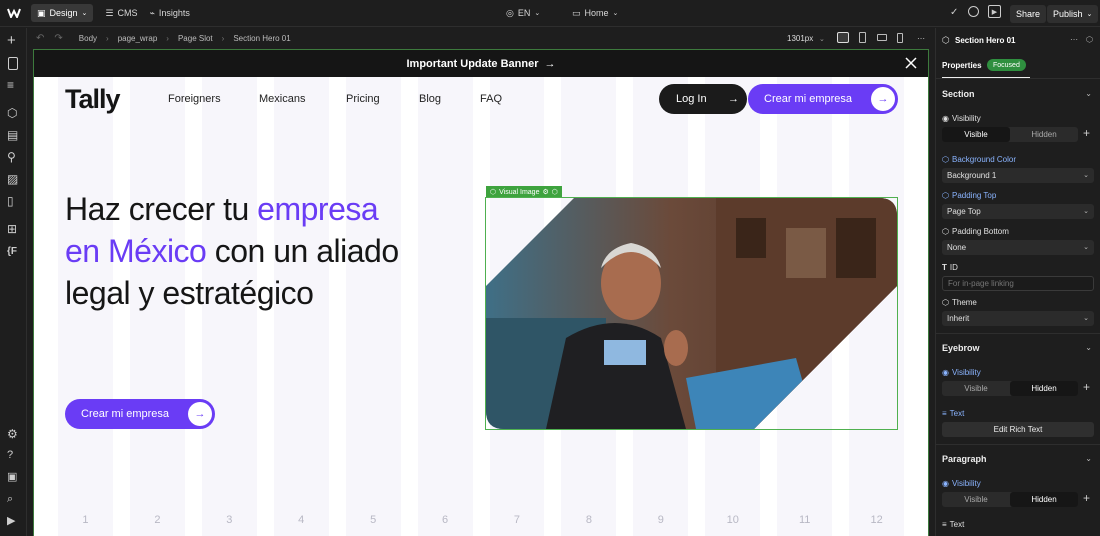 The image size is (1100, 536). Describe the element at coordinates (58, 38) in the screenshot. I see `redo-icon: ↷` at that location.